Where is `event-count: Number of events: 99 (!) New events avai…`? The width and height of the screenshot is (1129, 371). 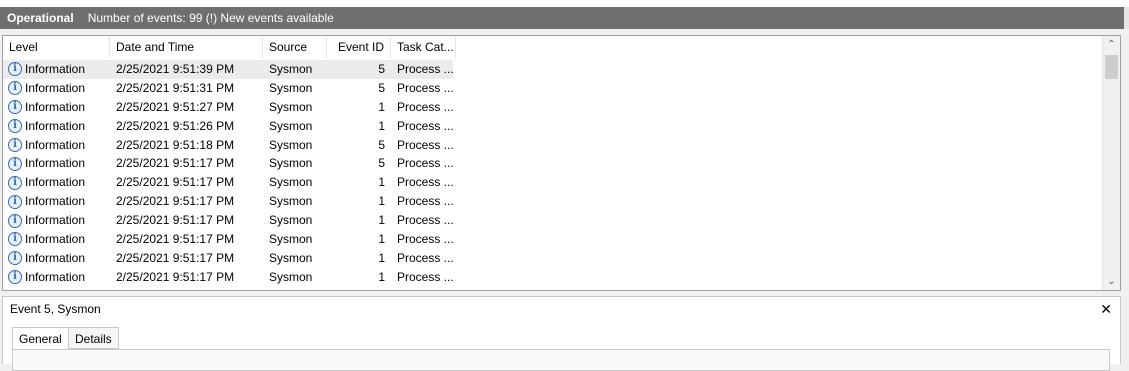
event-count: Number of events: 99 (!) New events avai… is located at coordinates (210, 18).